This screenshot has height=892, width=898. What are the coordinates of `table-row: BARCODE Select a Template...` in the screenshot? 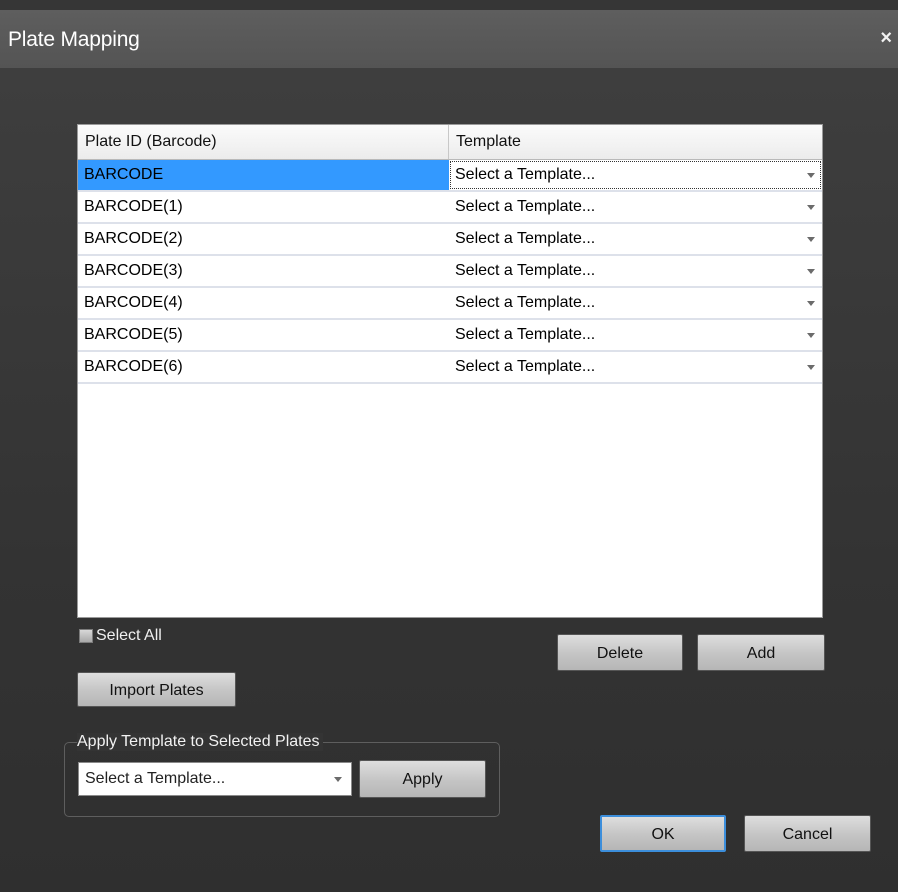 It's located at (450, 176).